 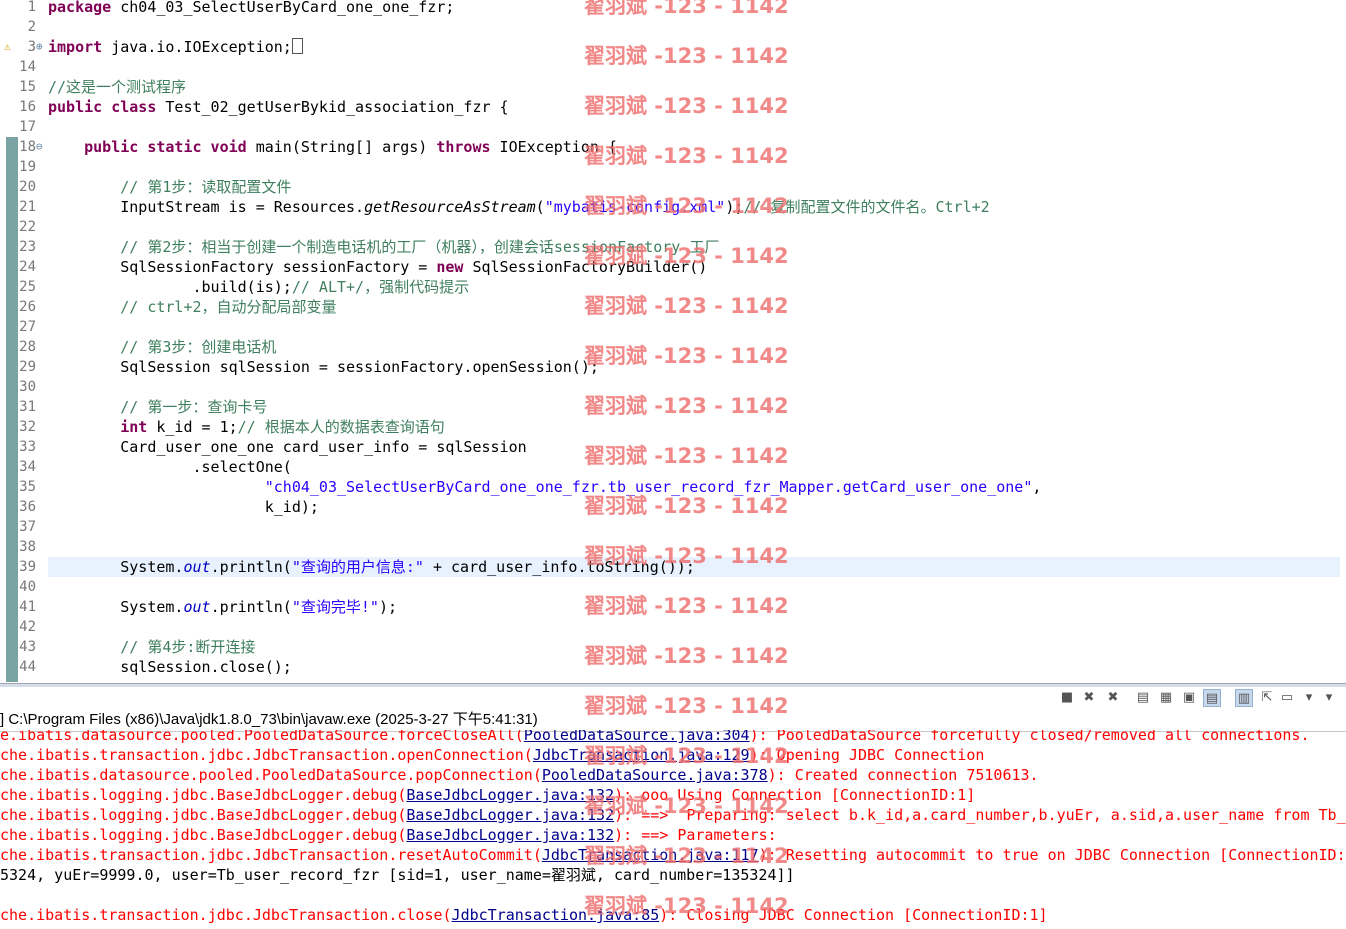 What do you see at coordinates (162, 347) in the screenshot?
I see `code-text: // 第3步：创建电话机` at bounding box center [162, 347].